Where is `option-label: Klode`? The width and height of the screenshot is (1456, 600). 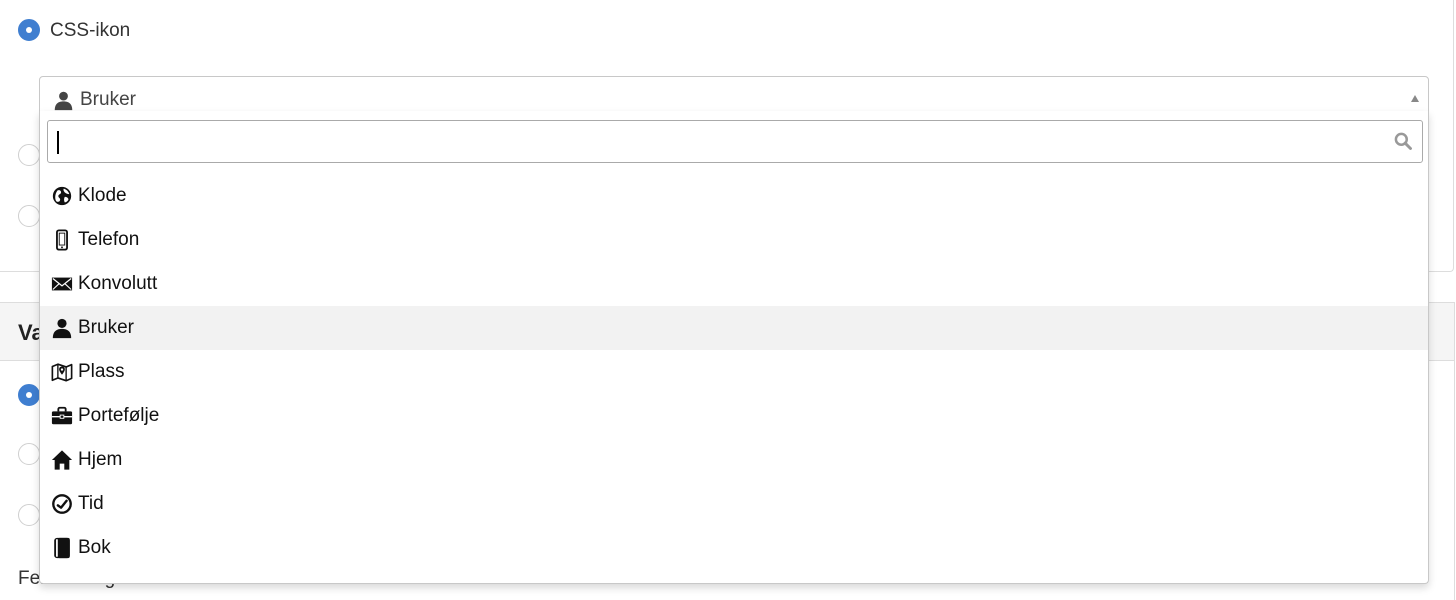
option-label: Klode is located at coordinates (102, 195).